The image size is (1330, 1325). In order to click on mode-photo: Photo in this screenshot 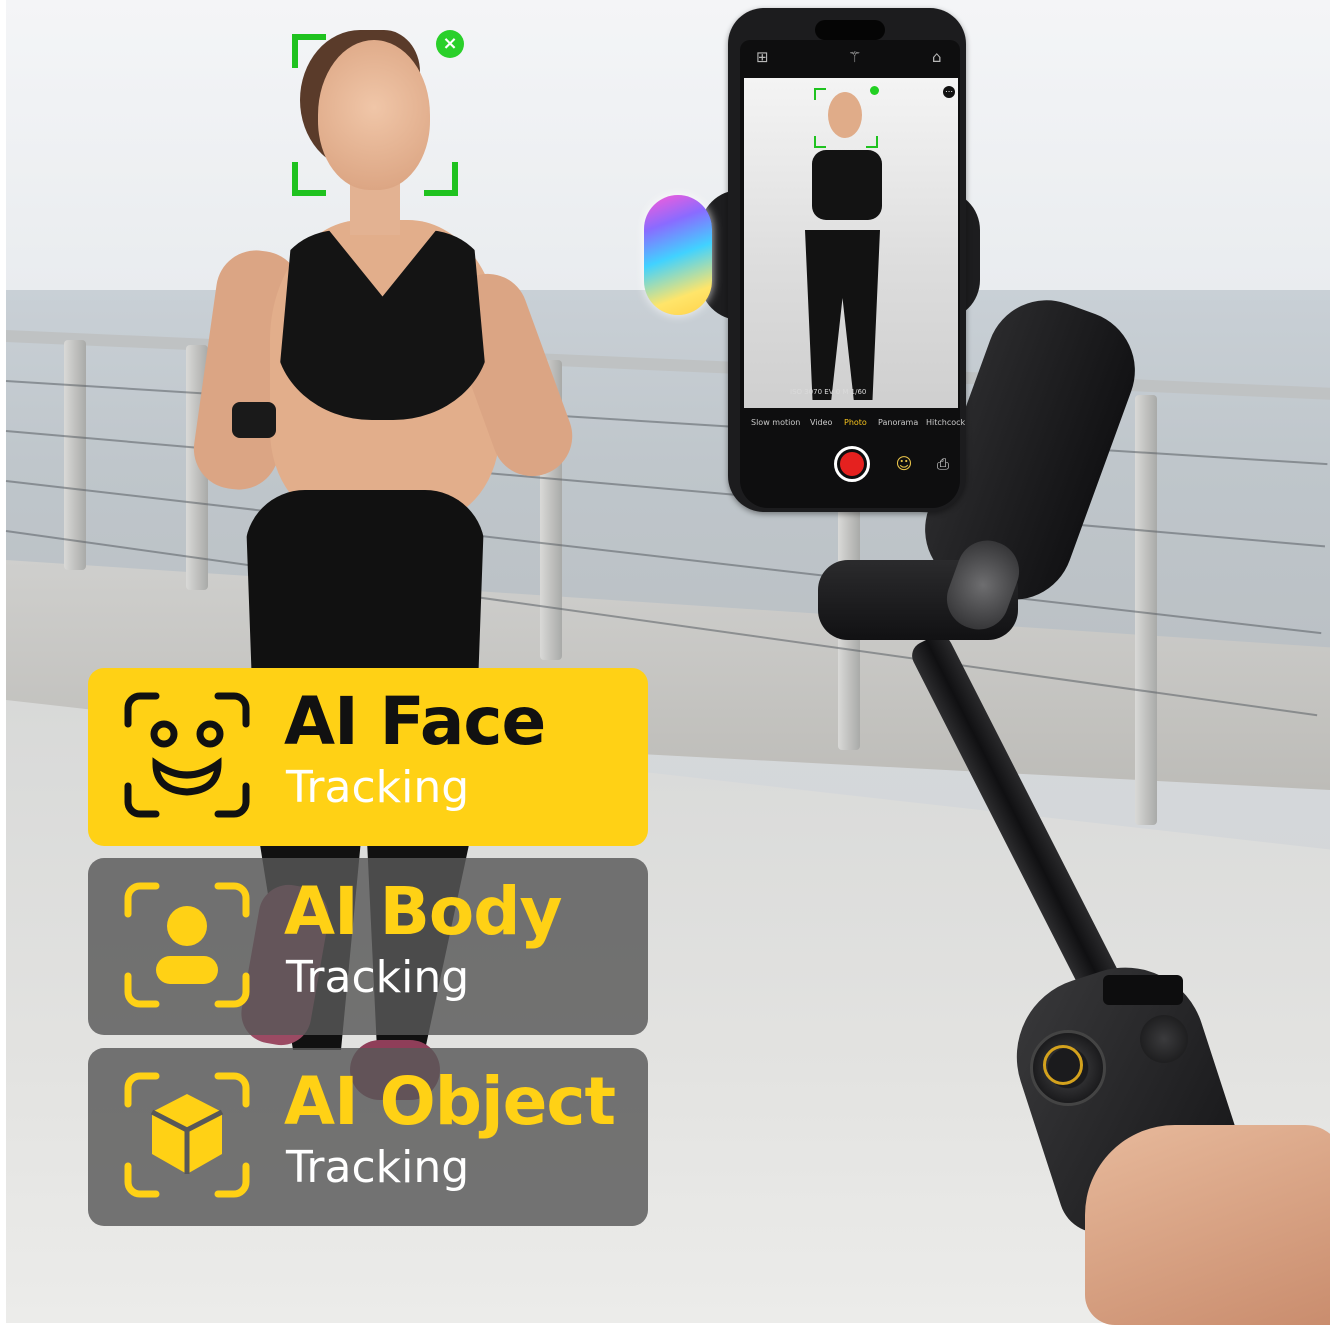, I will do `click(855, 422)`.